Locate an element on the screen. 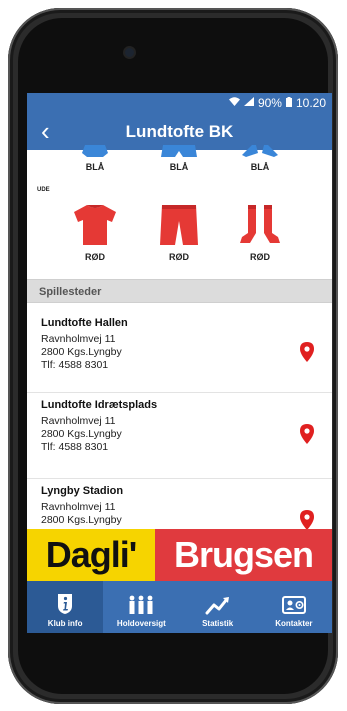 This screenshot has height=711, width=347. chart-icon is located at coordinates (217, 606).